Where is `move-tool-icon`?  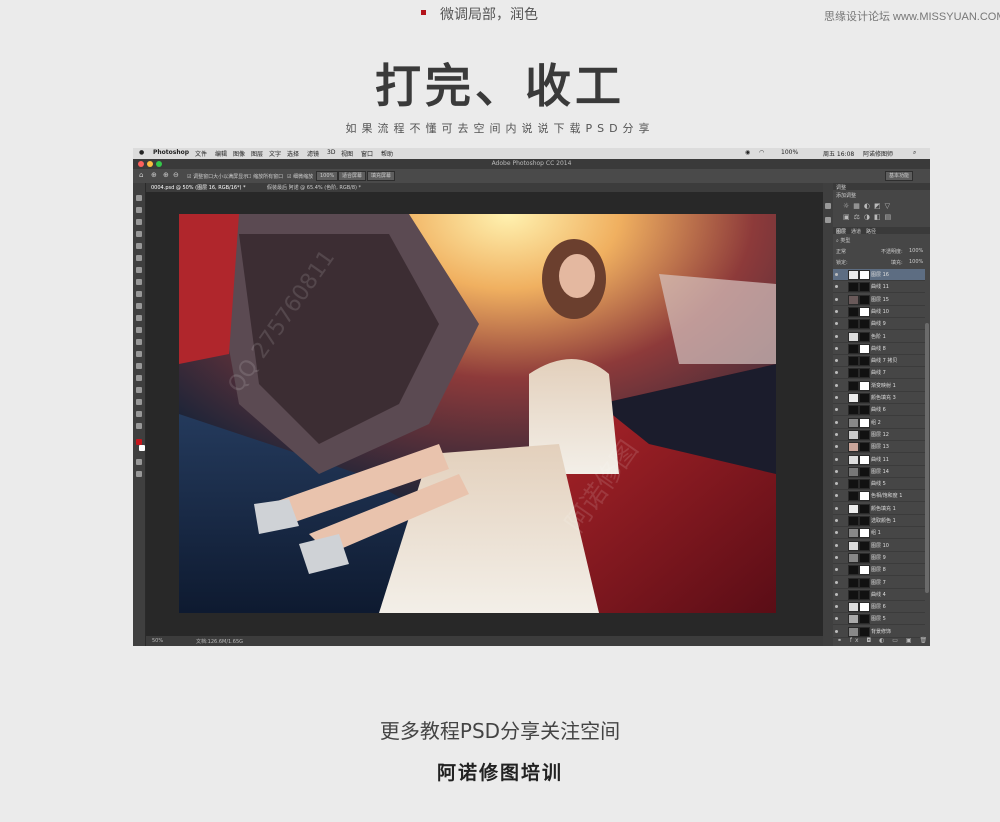
move-tool-icon is located at coordinates (139, 198).